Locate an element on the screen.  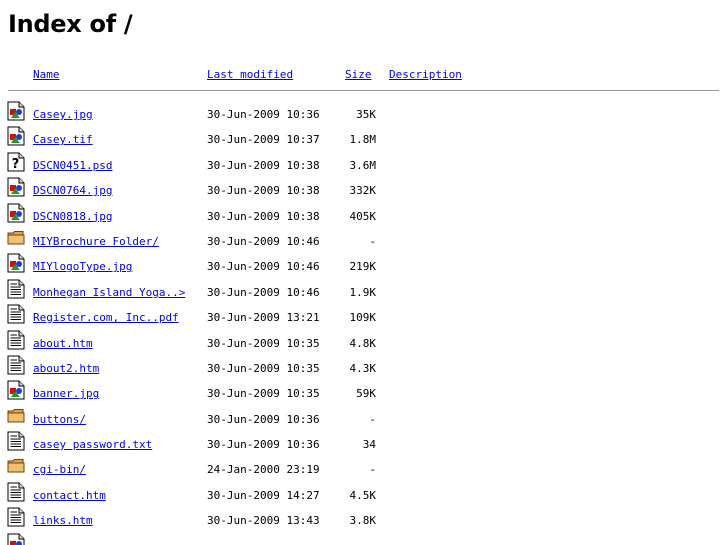
table-row: MIYlogoType.jpg 30-Jun-2009 10:46 219K is located at coordinates (363, 265).